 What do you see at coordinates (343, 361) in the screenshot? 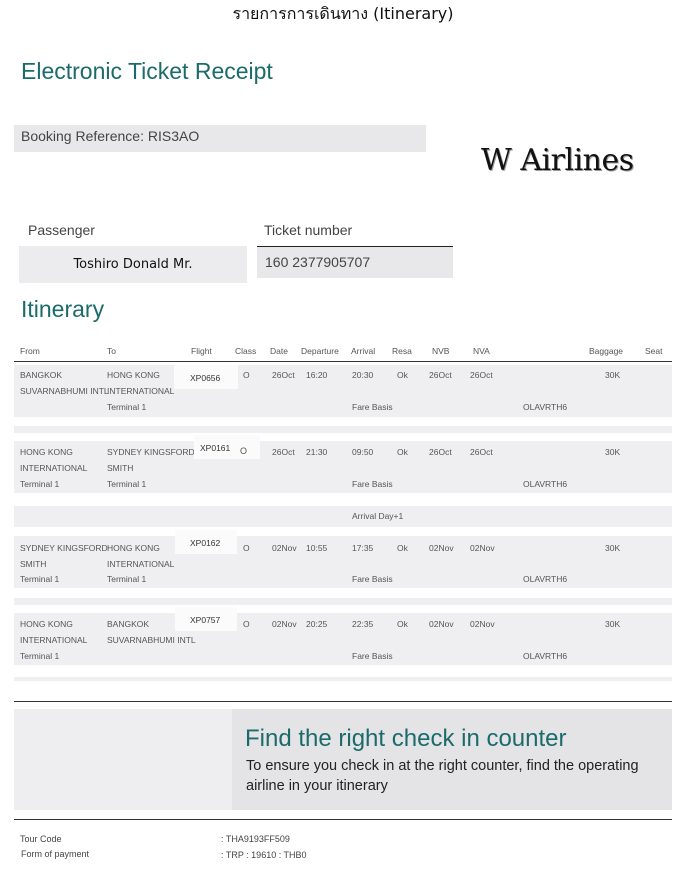
I see `header-divider` at bounding box center [343, 361].